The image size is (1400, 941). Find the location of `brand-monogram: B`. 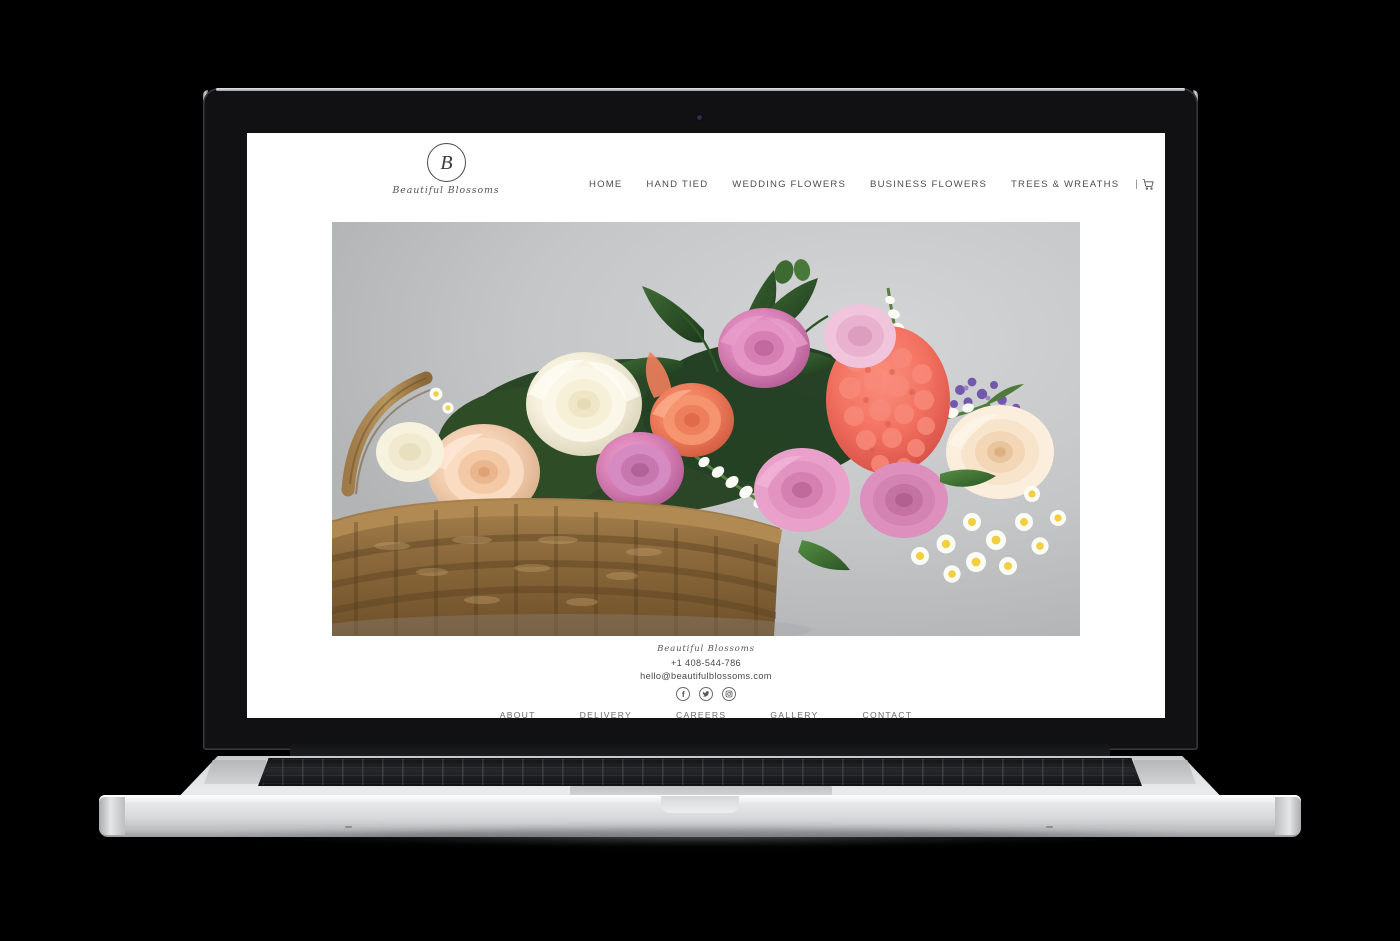

brand-monogram: B is located at coordinates (446, 162).